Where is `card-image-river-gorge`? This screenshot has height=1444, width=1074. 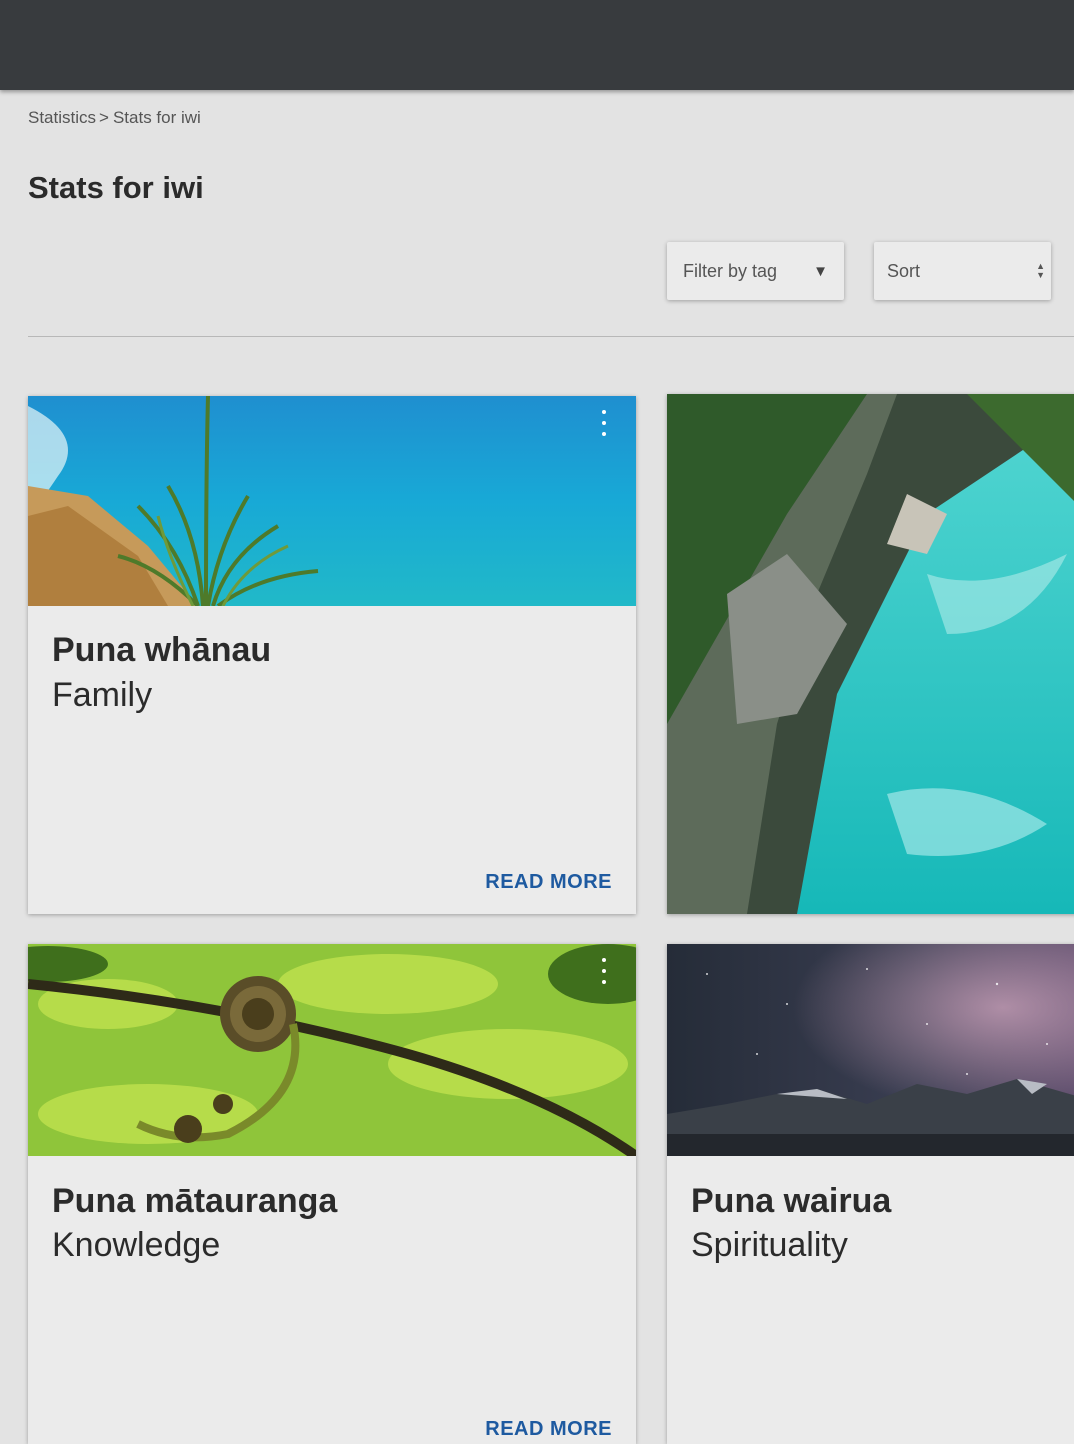
card-image-river-gorge is located at coordinates (870, 654).